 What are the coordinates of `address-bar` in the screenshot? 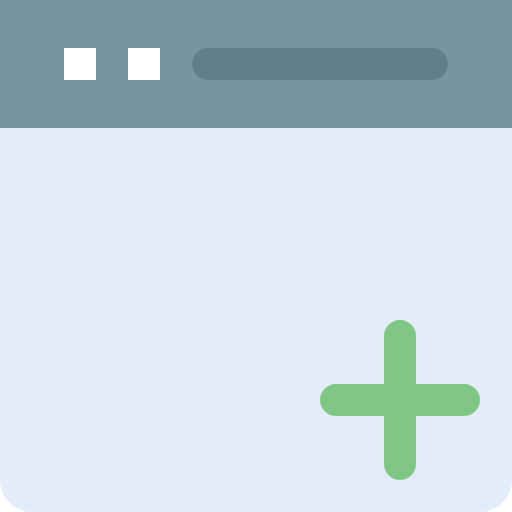 It's located at (320, 64).